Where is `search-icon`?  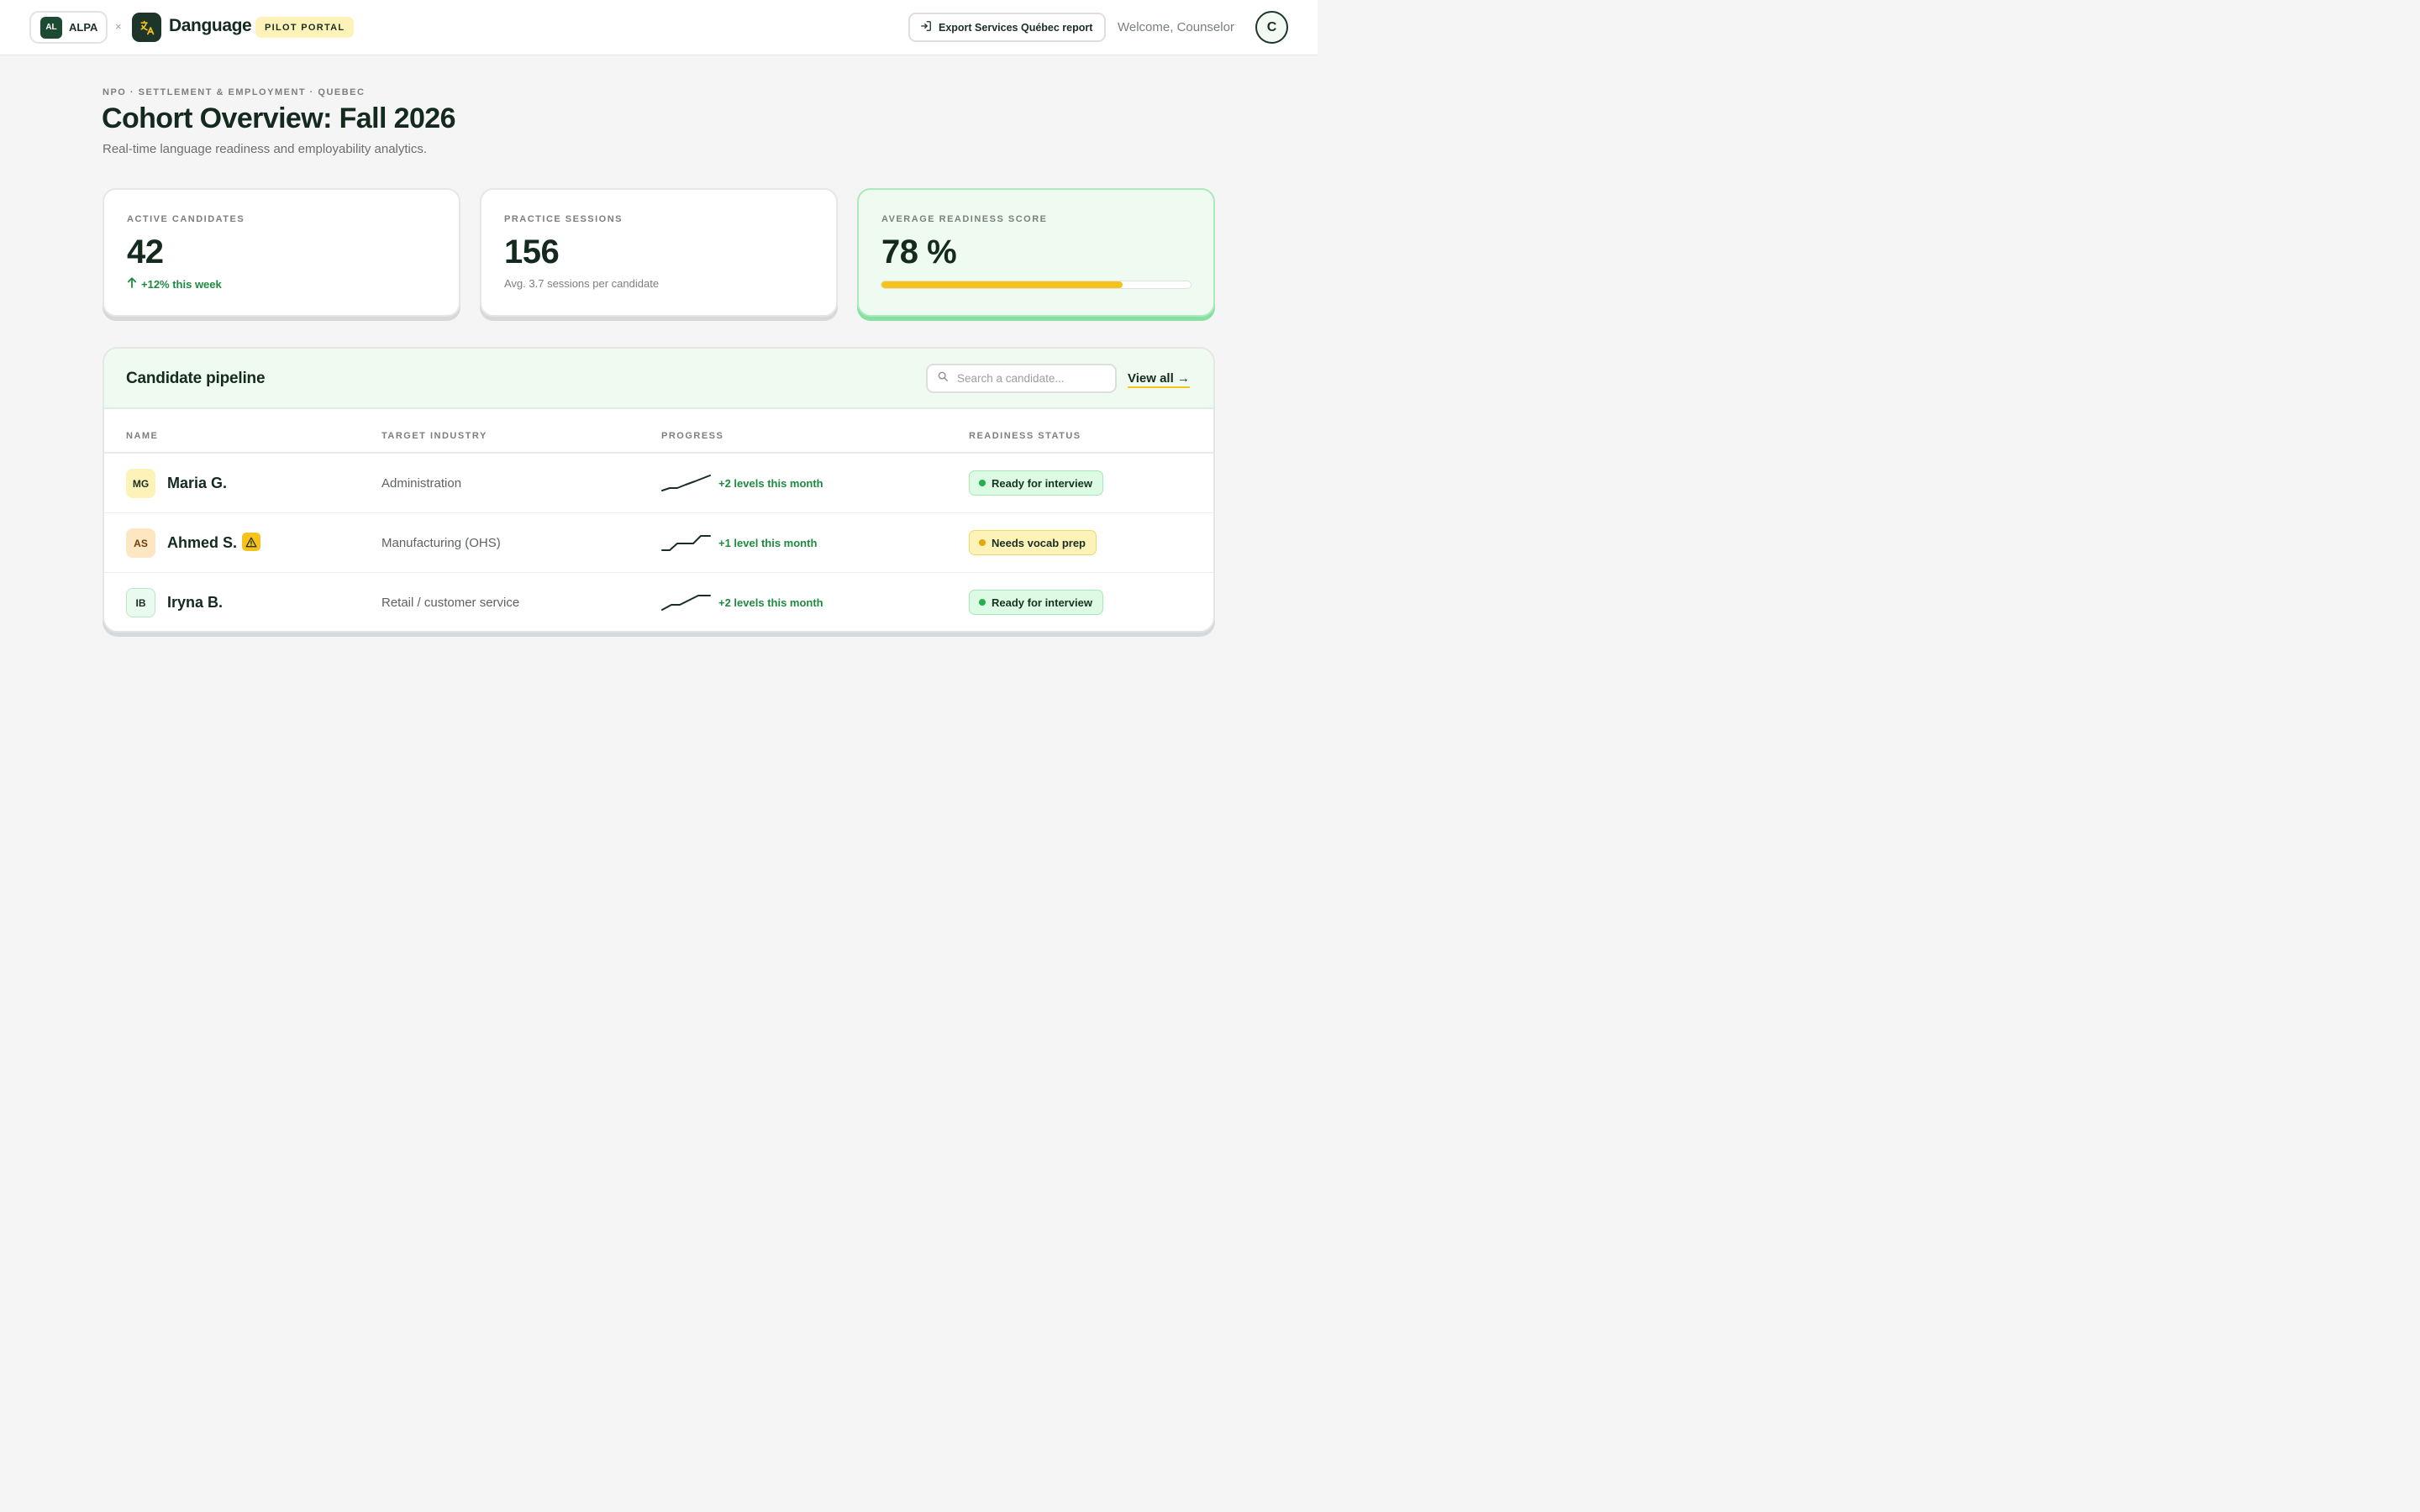
search-icon is located at coordinates (943, 378).